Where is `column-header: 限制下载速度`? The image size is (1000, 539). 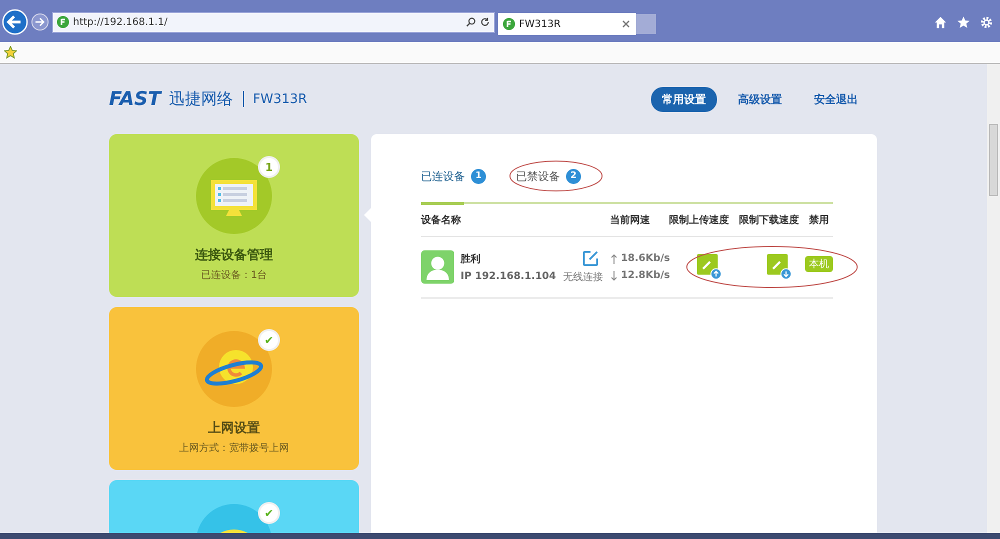
column-header: 限制下载速度 is located at coordinates (769, 220).